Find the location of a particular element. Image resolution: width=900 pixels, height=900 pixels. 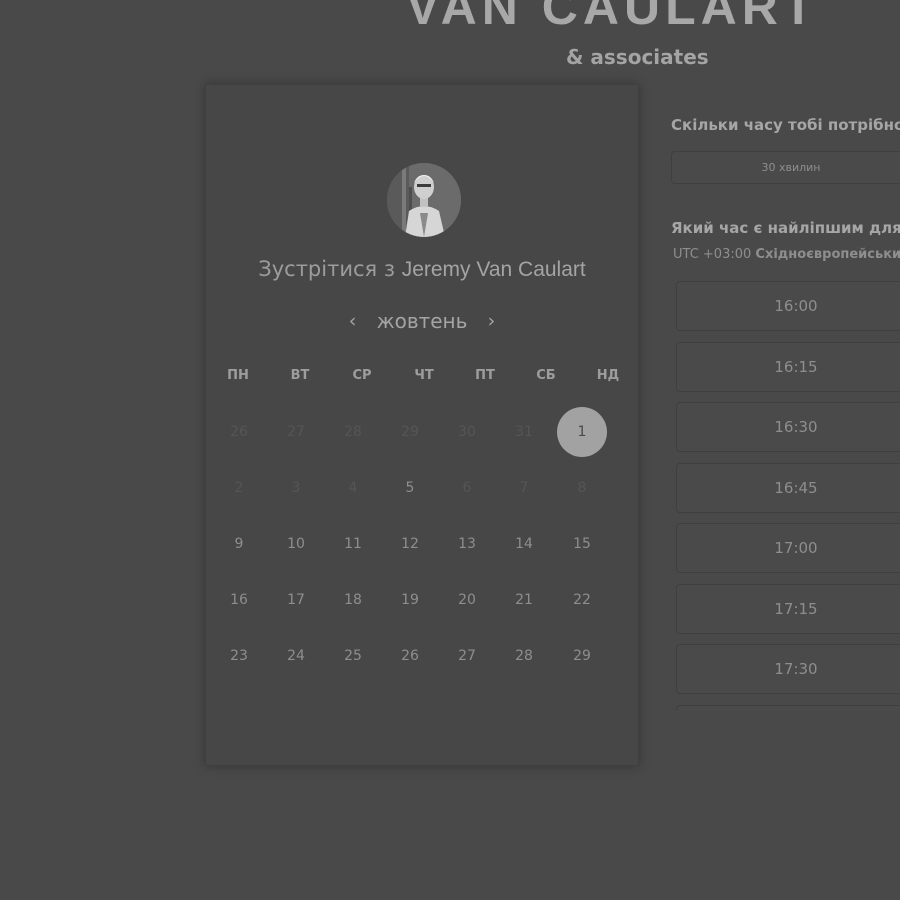

time-slot-button: 16:00 is located at coordinates (788, 306).